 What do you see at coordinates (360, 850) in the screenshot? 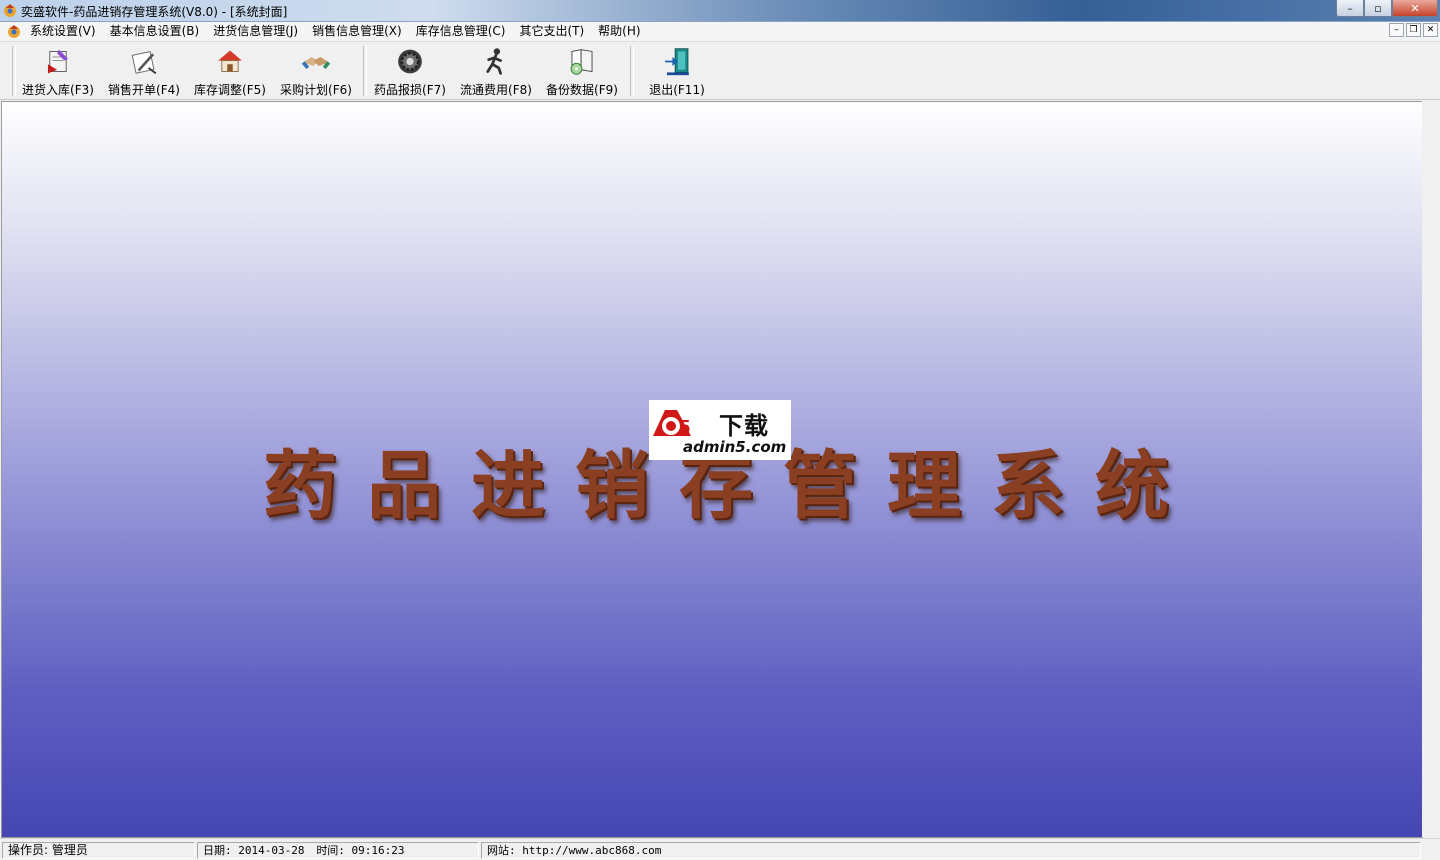
I see `status-time: 时间: 09:16:23` at bounding box center [360, 850].